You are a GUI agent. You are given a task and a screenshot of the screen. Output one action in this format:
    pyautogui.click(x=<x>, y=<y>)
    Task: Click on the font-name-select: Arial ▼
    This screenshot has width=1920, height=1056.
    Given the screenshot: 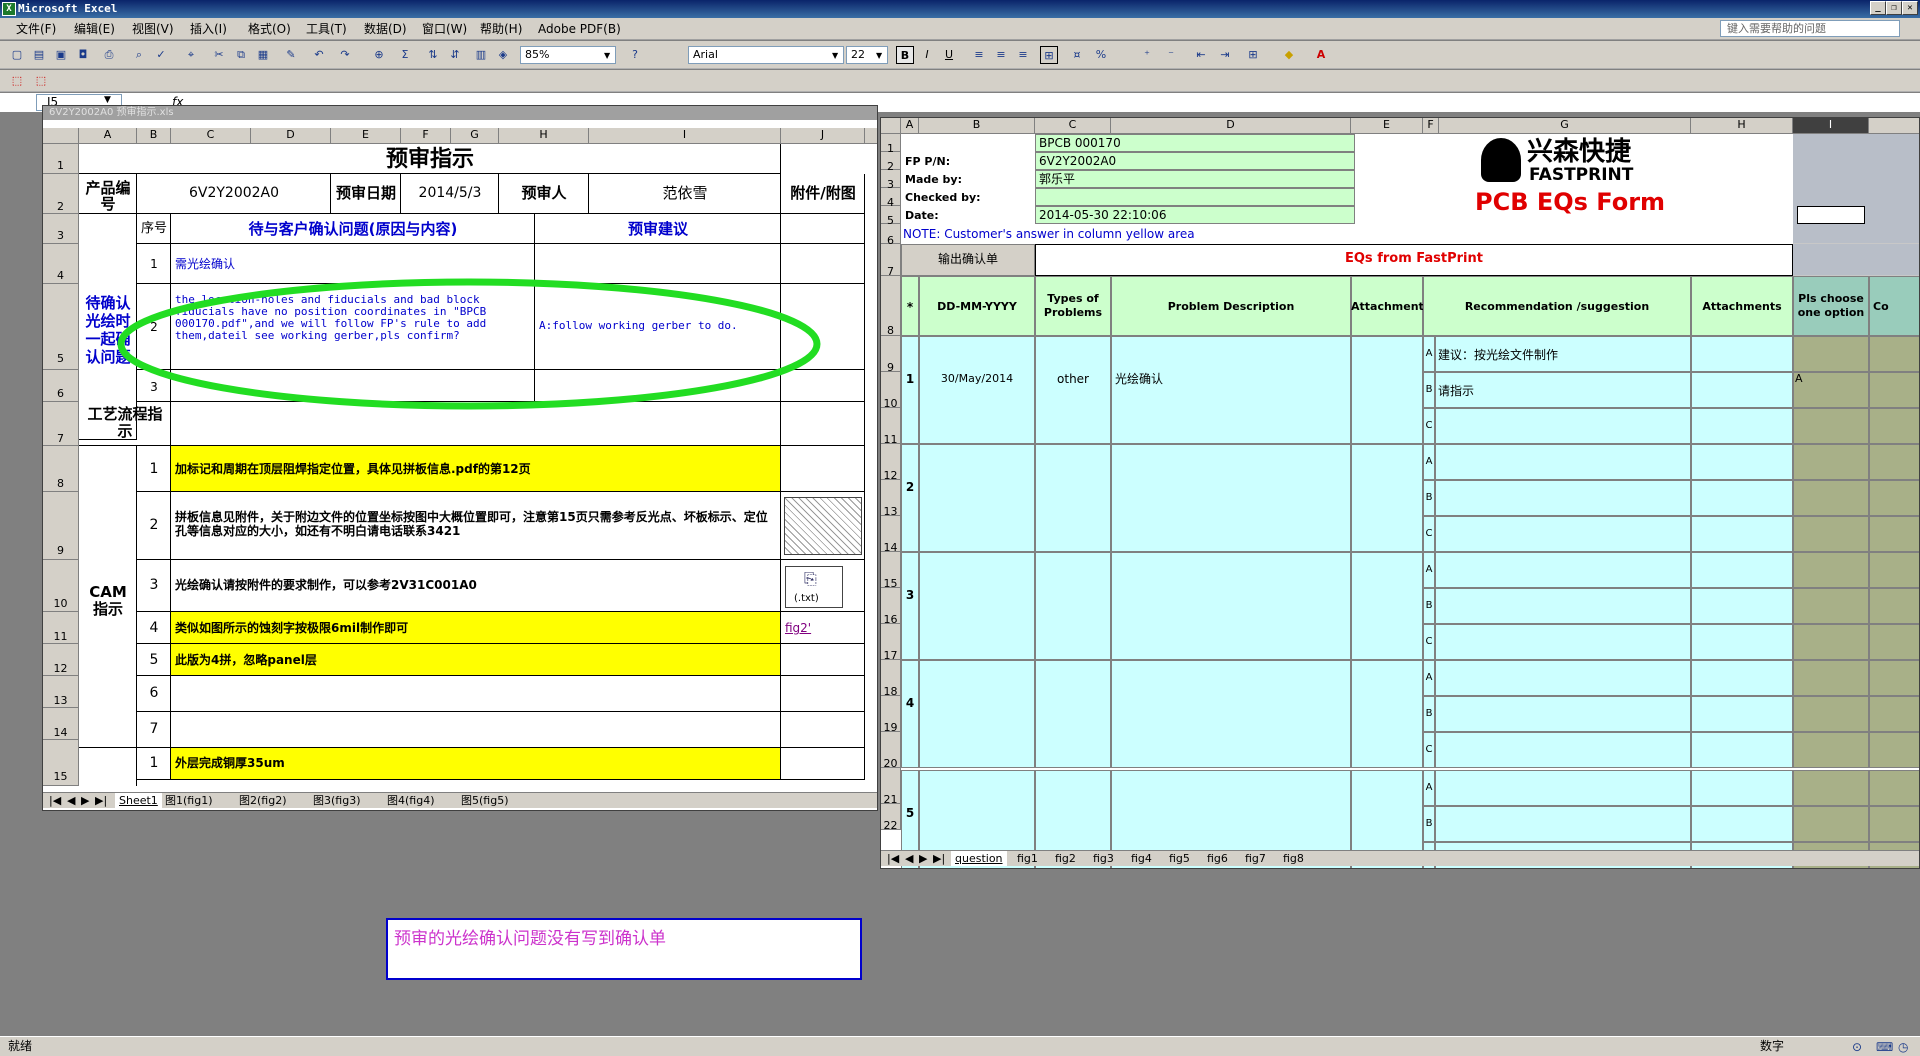 What is the action you would take?
    pyautogui.click(x=766, y=55)
    